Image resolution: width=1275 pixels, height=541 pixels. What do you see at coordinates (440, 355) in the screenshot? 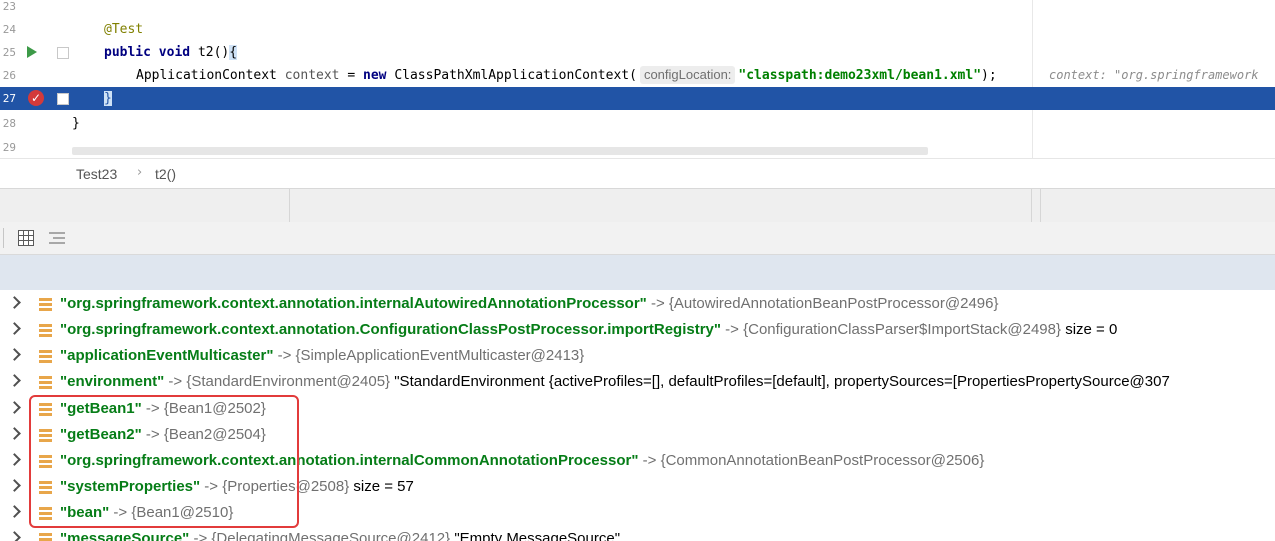
I see `variable-ref: {SimpleApplicationEventMulticaster@2413}` at bounding box center [440, 355].